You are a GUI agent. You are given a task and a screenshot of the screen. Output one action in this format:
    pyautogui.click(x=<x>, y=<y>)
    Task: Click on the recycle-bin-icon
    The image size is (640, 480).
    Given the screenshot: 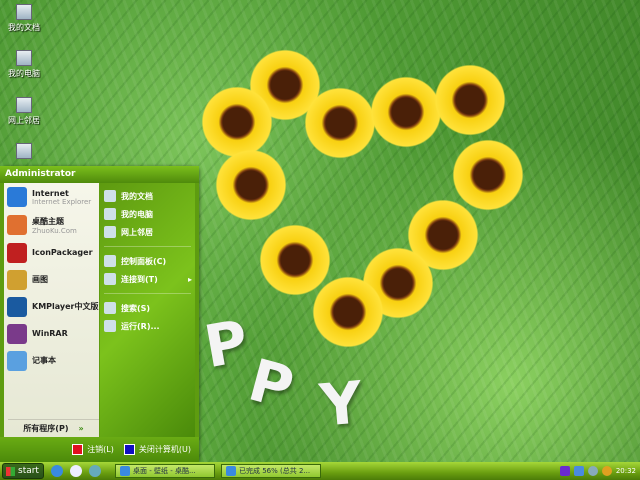 What is the action you would take?
    pyautogui.click(x=24, y=151)
    